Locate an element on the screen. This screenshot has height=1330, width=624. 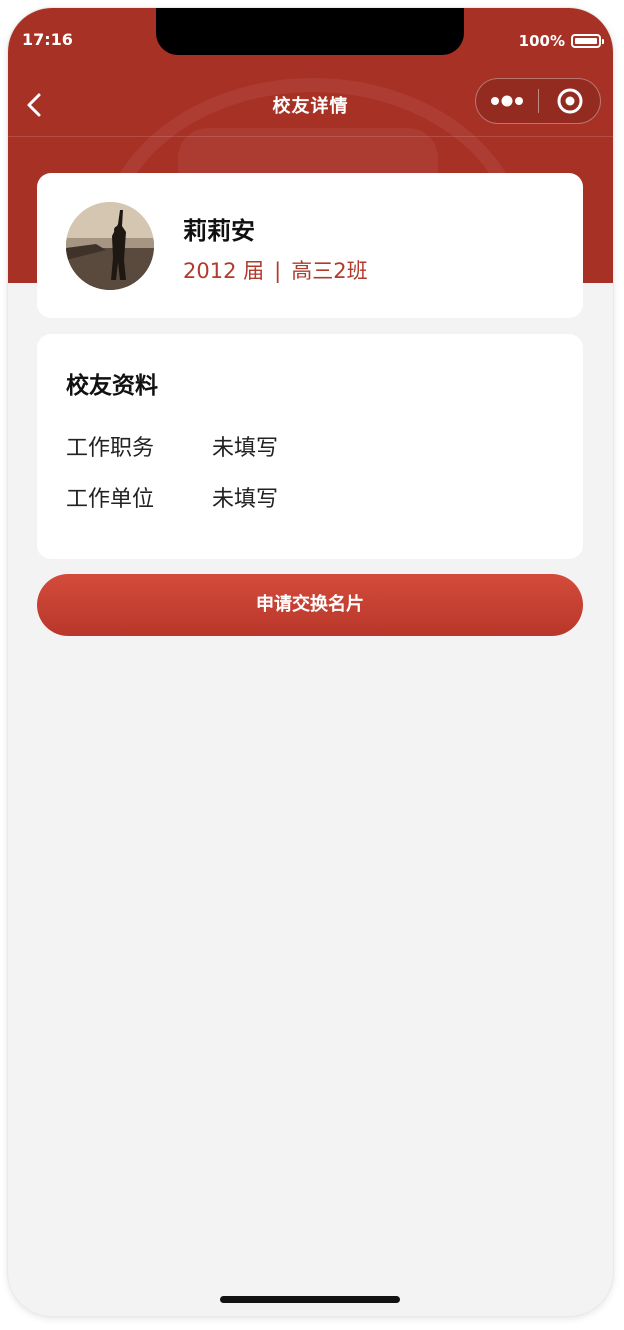
alumni-name: 莉莉安 is located at coordinates (219, 231).